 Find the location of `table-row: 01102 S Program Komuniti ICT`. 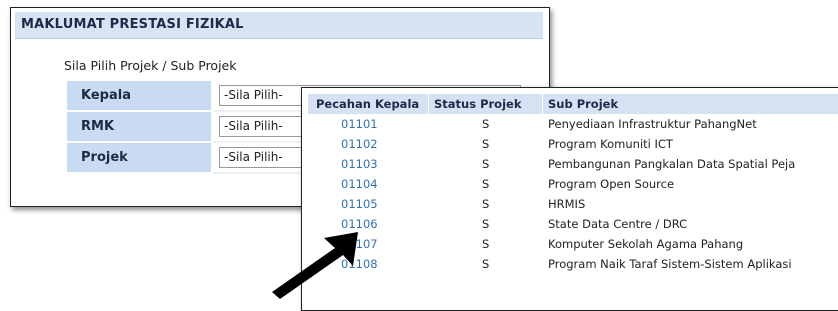

table-row: 01102 S Program Komuniti ICT is located at coordinates (573, 144).